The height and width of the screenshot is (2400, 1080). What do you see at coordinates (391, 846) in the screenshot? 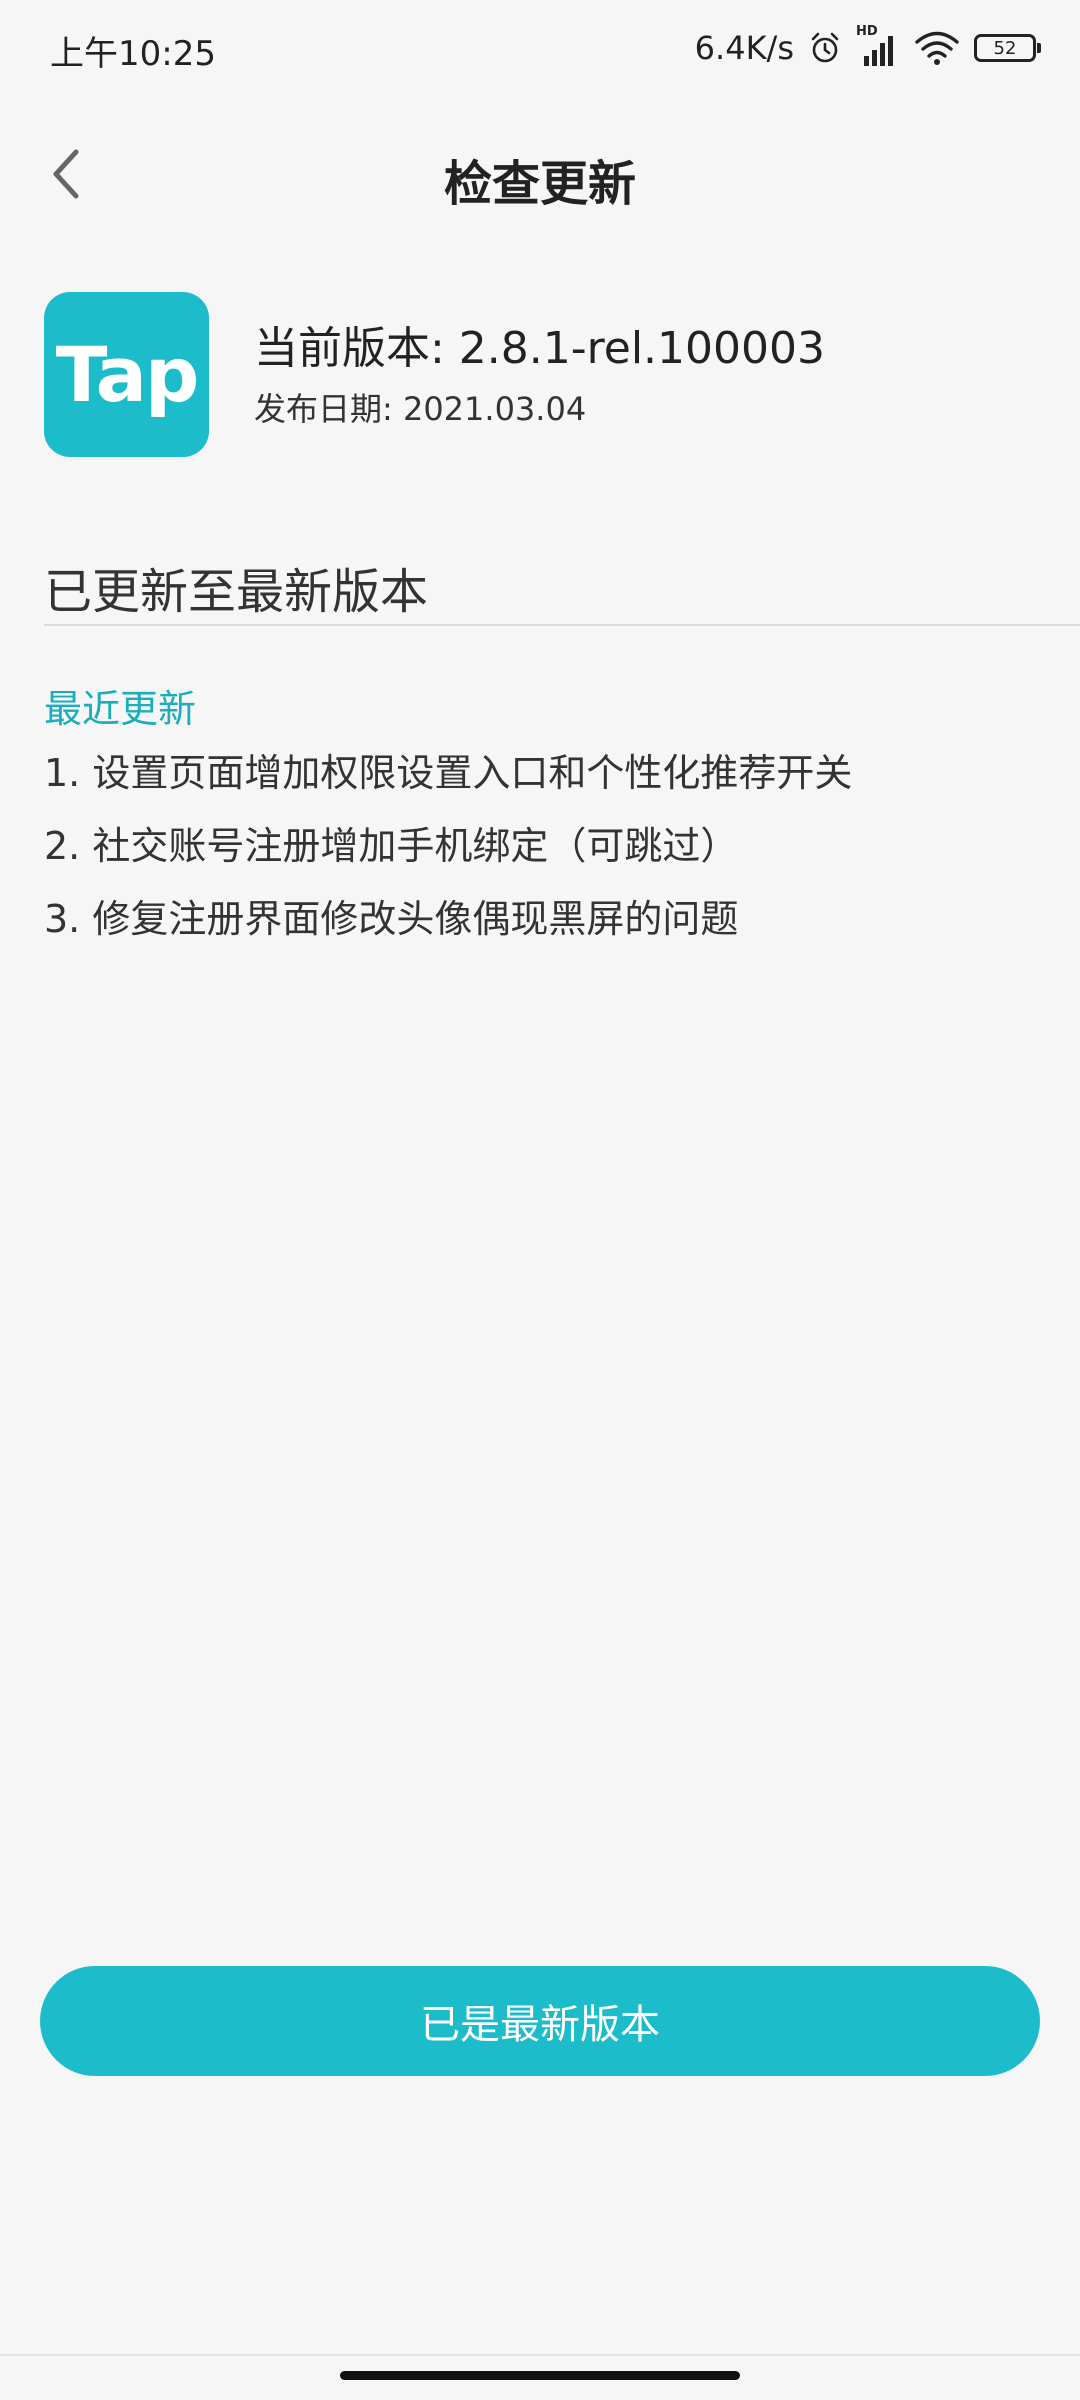
I see `list-item: 2. 社交账号注册增加手机绑定（可跳过）` at bounding box center [391, 846].